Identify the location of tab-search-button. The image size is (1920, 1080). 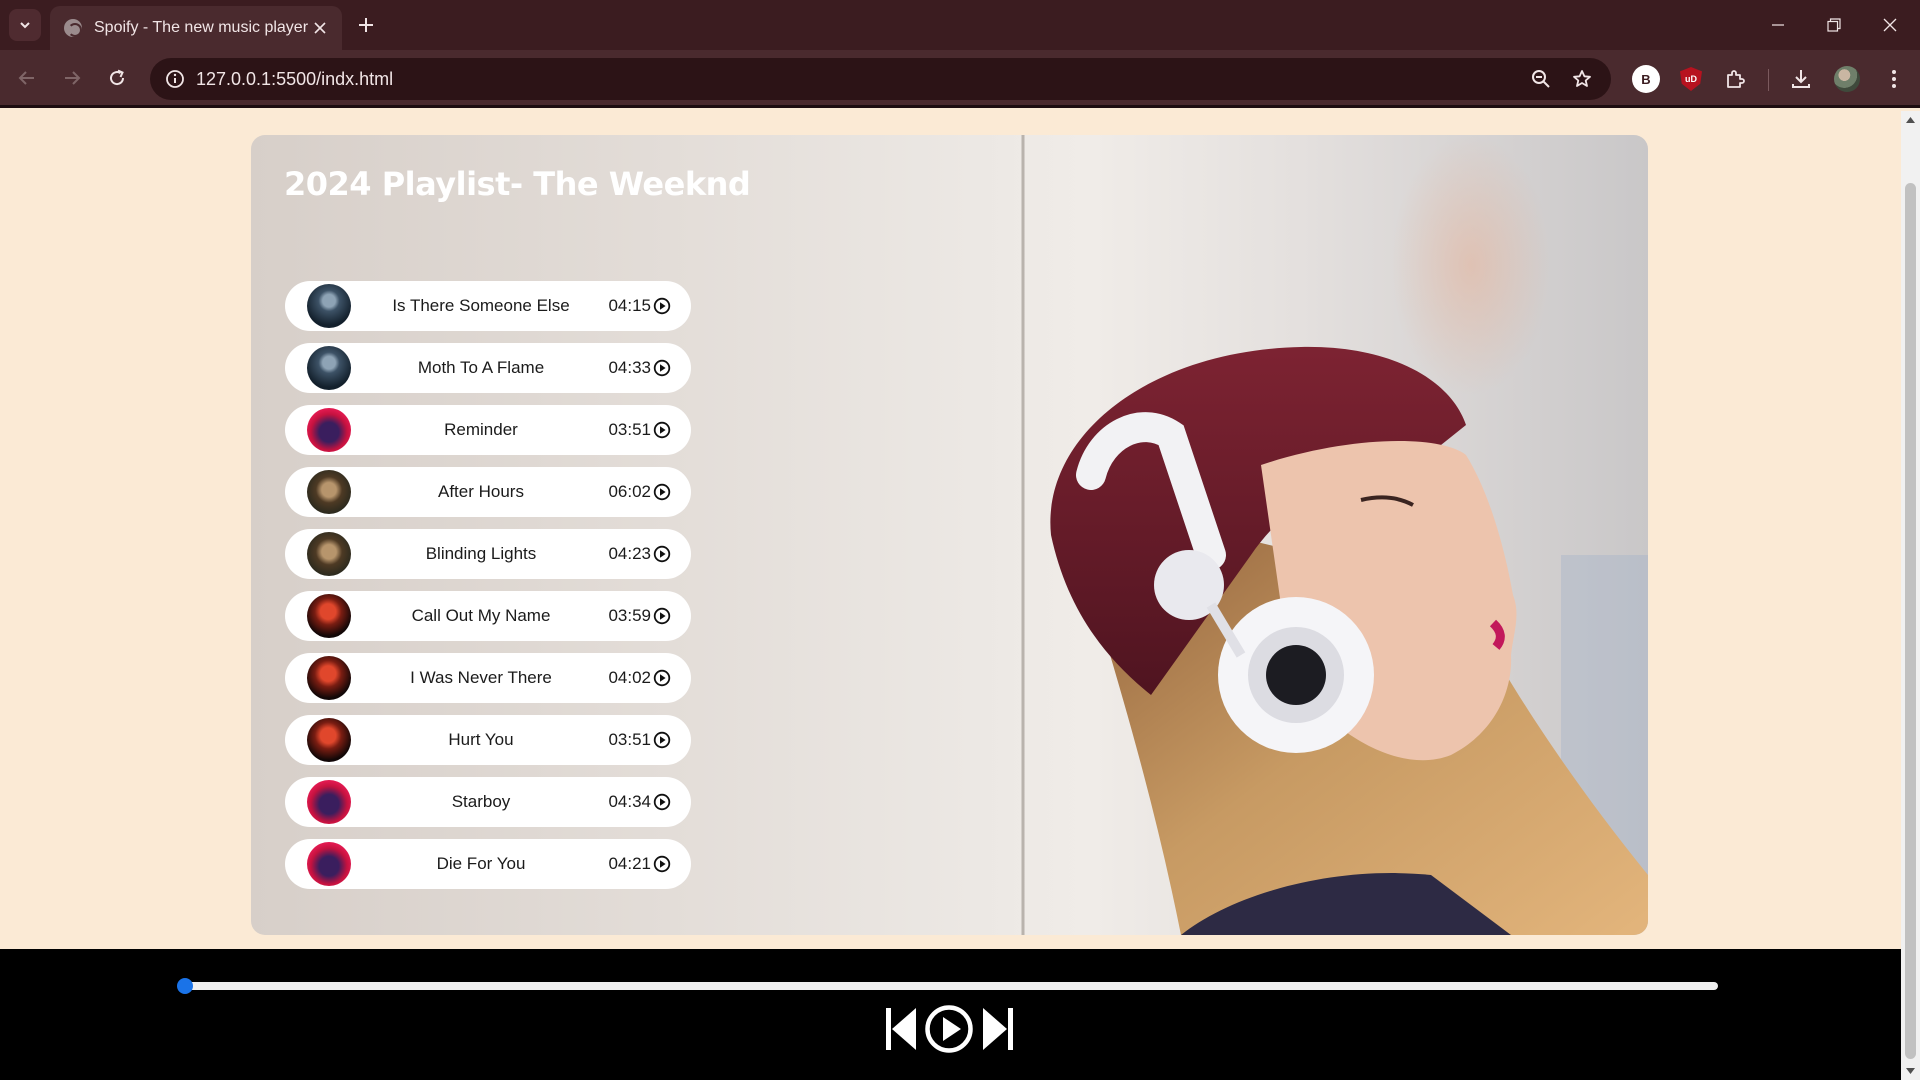
(25, 25).